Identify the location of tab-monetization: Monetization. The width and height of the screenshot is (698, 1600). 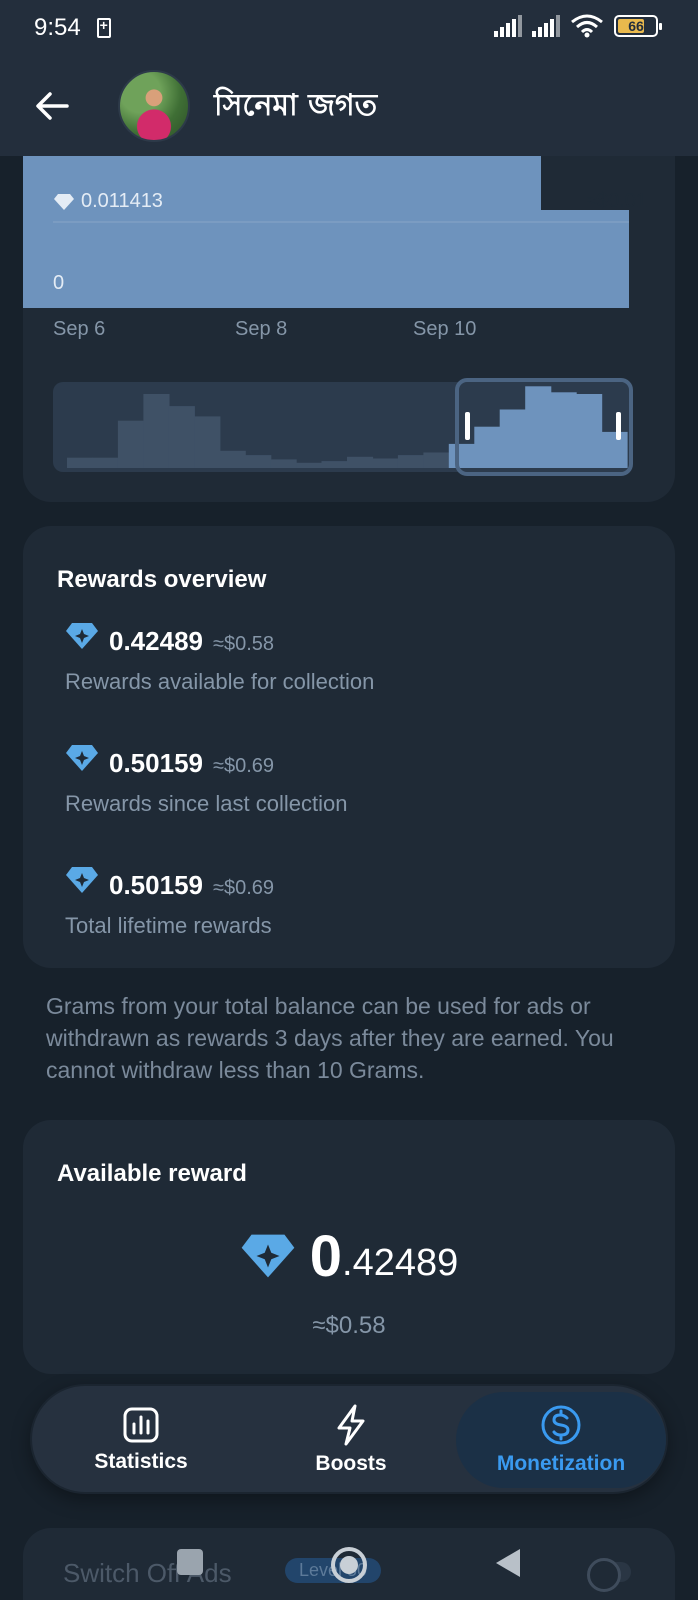
(561, 1440).